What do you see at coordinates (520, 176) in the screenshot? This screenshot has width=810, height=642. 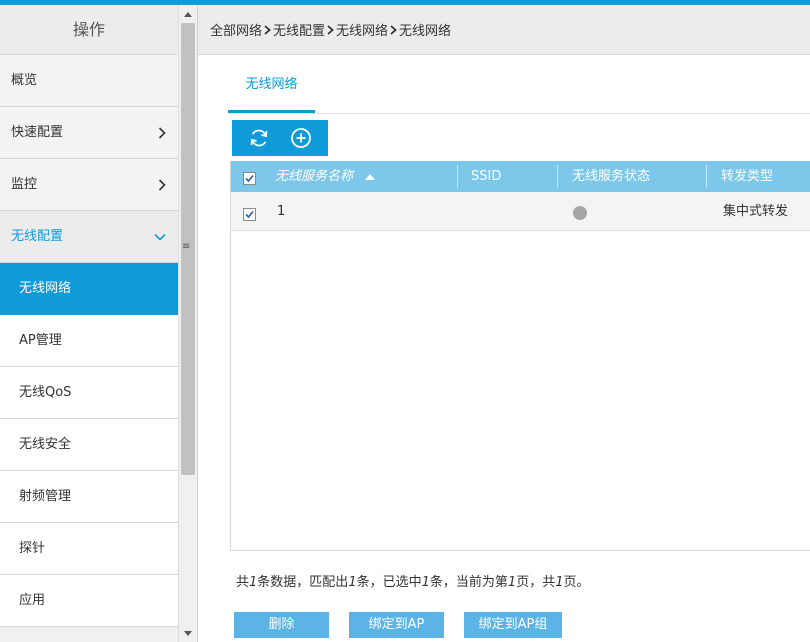 I see `table-header: 无线服务名称 SSID 无线服务状态 转发类型` at bounding box center [520, 176].